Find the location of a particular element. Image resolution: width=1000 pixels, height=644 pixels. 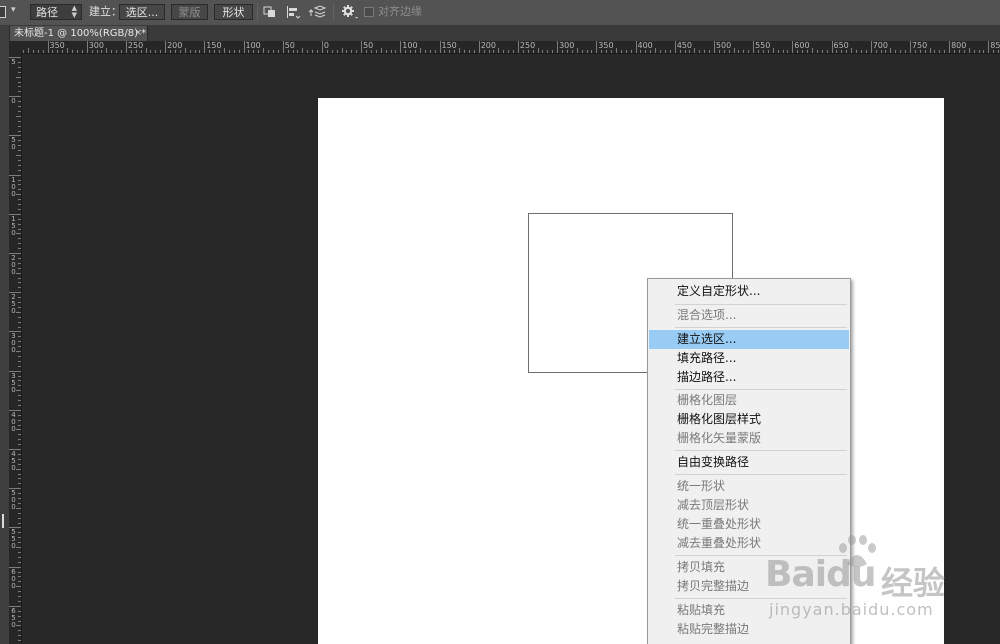

ruler-label: 400 is located at coordinates (645, 45).